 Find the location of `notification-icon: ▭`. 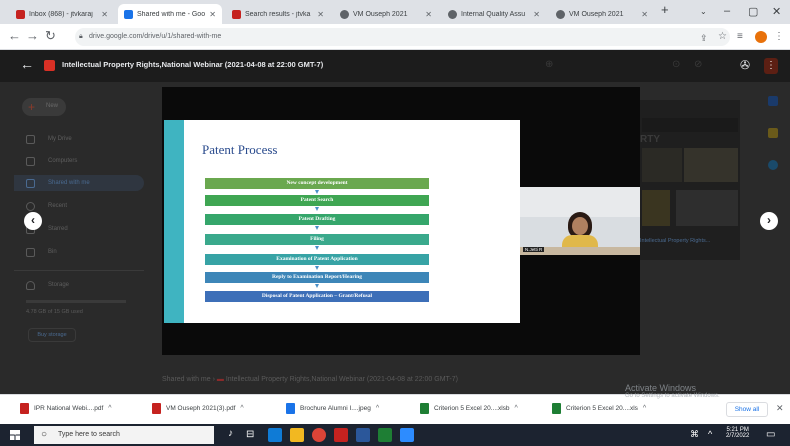

notification-icon: ▭ is located at coordinates (770, 434).